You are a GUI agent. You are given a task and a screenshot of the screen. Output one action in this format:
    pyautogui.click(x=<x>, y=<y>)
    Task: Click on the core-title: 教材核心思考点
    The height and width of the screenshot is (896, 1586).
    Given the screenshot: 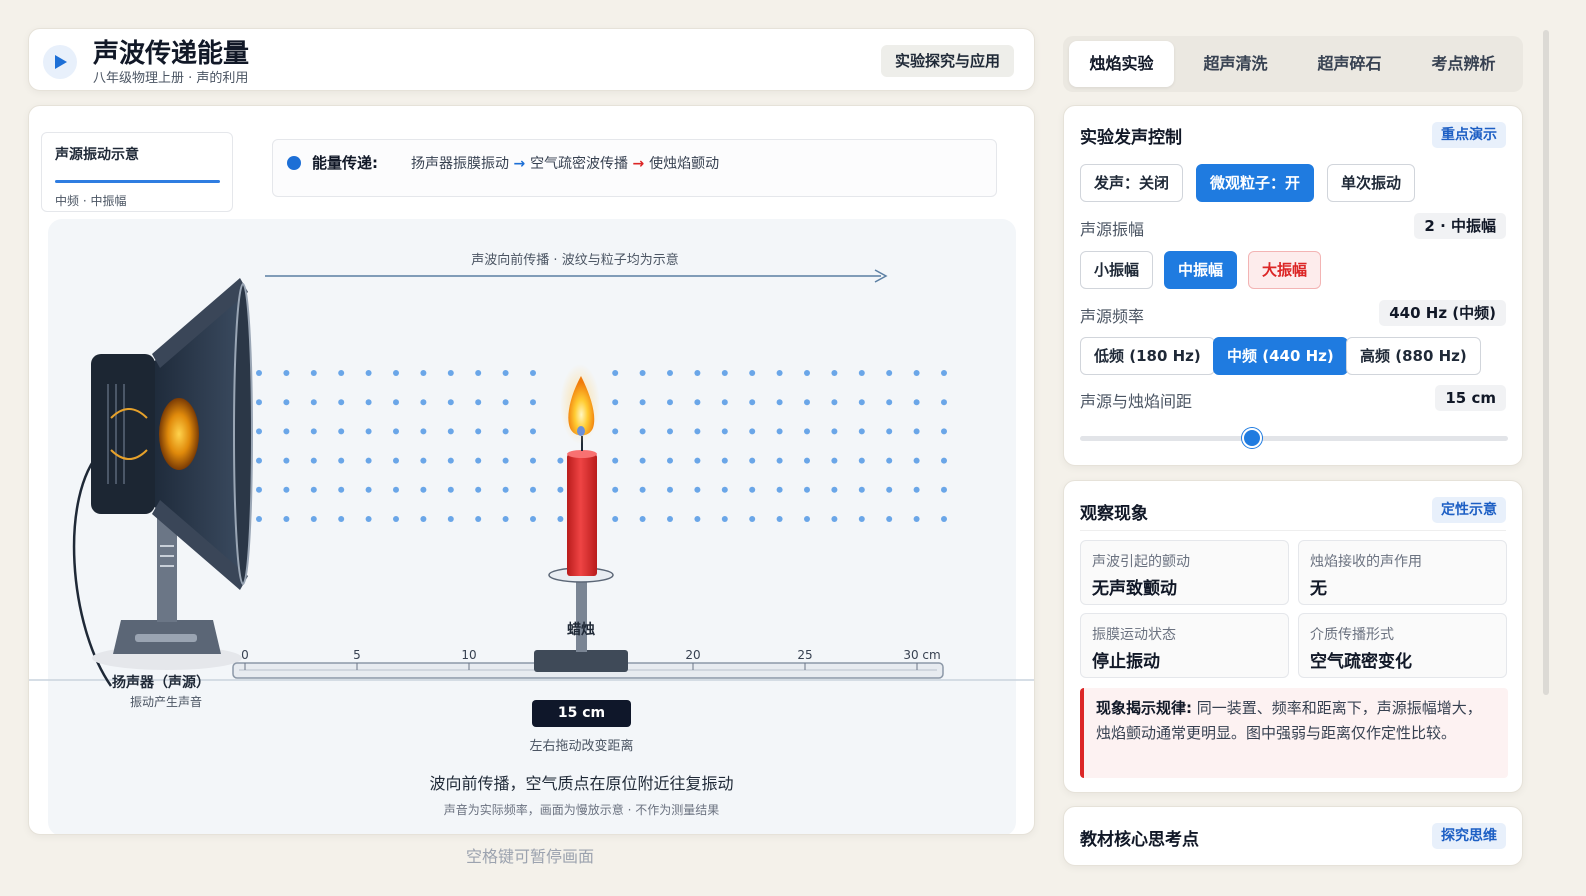 What is the action you would take?
    pyautogui.click(x=1139, y=840)
    